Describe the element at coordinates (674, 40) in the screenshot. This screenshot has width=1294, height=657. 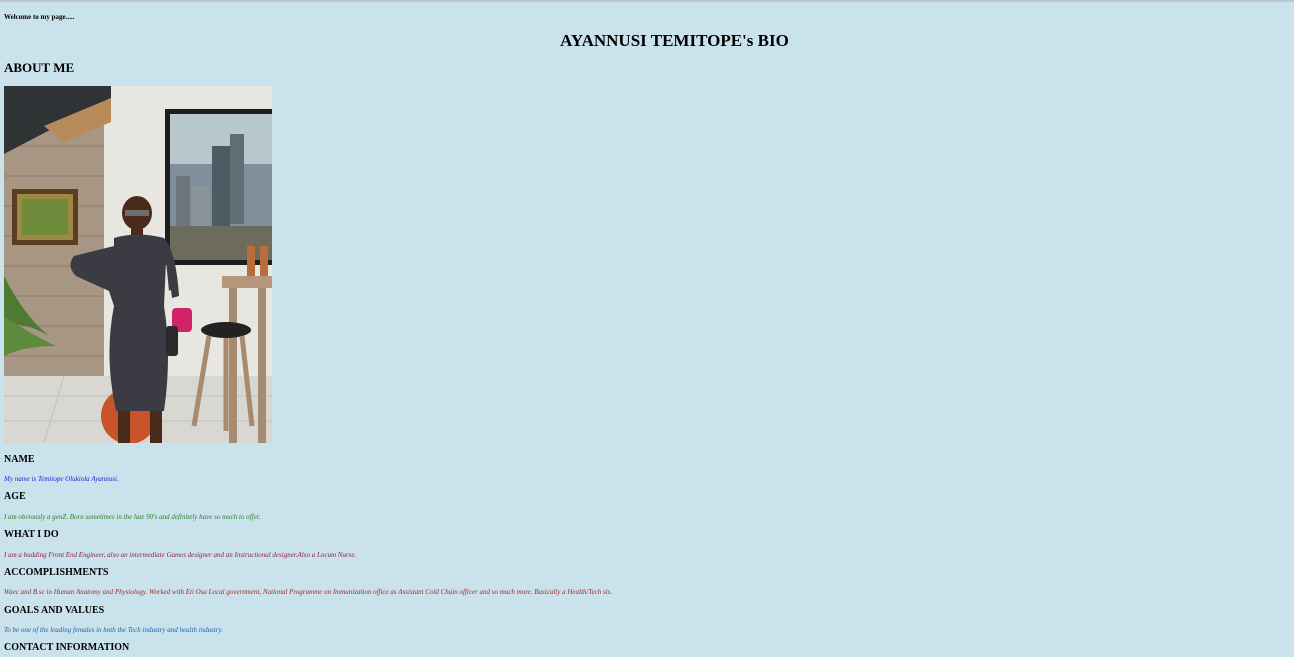
I see `page-title: AYANNUSI TEMITOPE's BIO` at that location.